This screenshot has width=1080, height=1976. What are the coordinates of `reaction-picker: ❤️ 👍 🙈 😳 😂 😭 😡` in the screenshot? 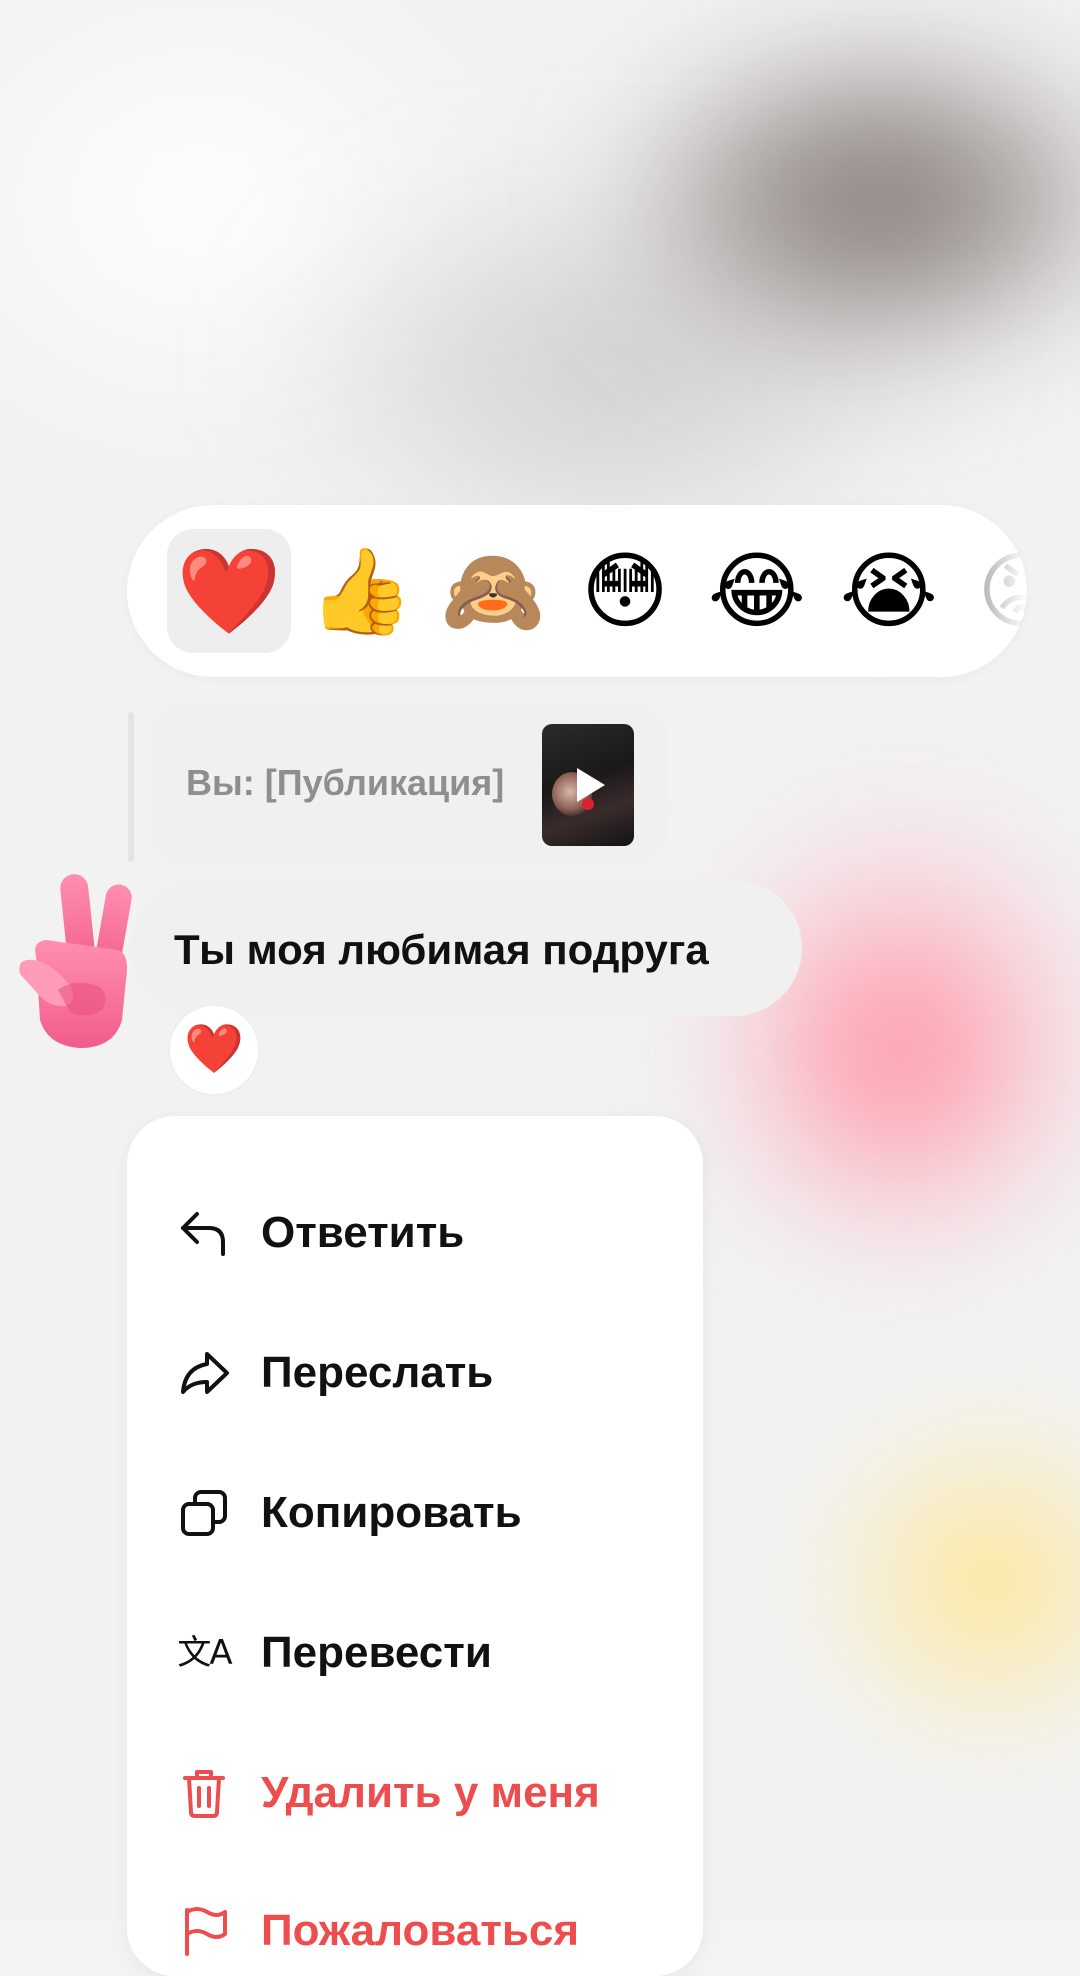 It's located at (577, 591).